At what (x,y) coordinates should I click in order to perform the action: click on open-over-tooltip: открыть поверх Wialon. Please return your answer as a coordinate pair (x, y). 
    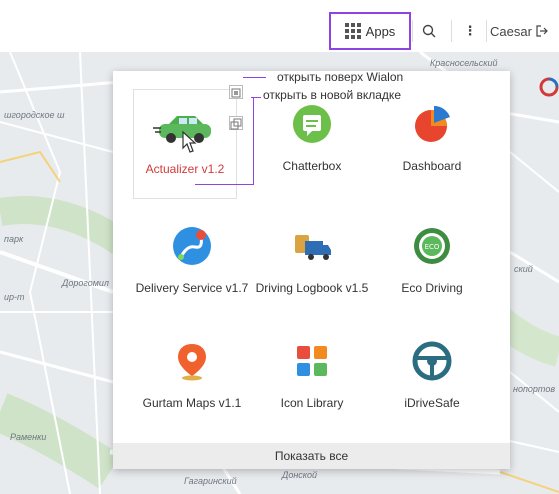
    Looking at the image, I should click on (340, 77).